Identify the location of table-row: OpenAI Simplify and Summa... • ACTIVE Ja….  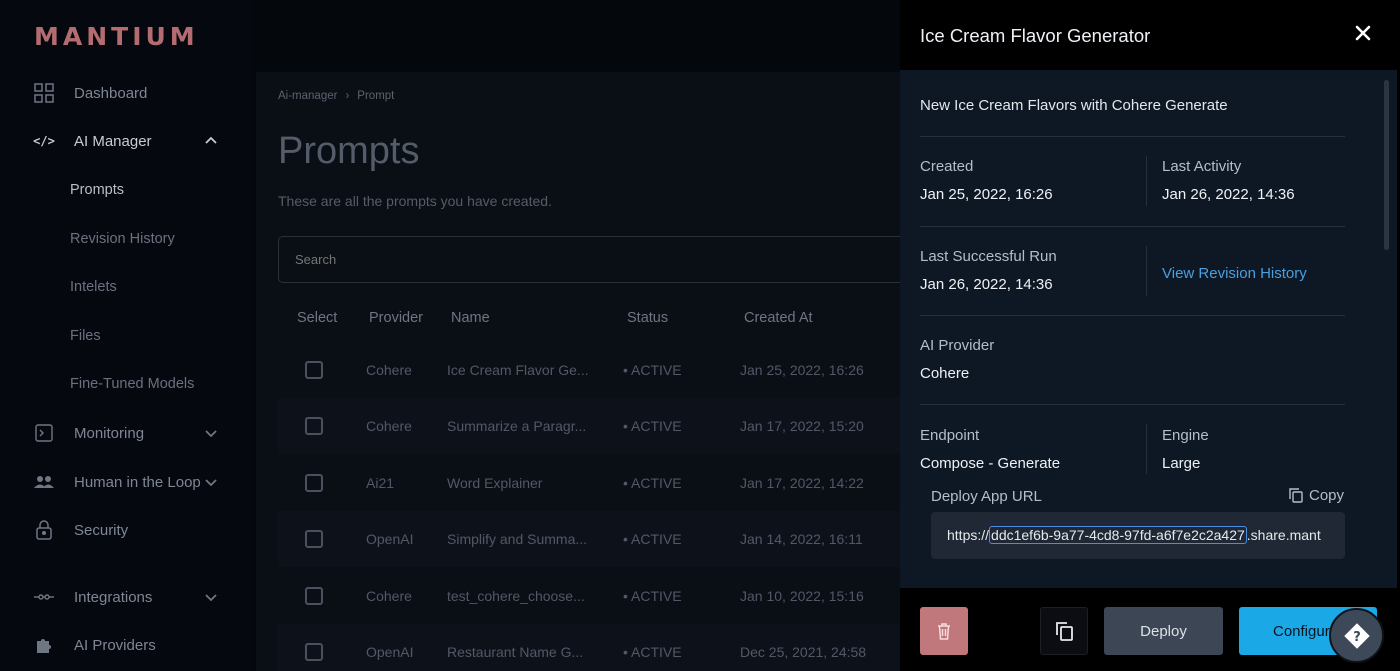
(593, 539).